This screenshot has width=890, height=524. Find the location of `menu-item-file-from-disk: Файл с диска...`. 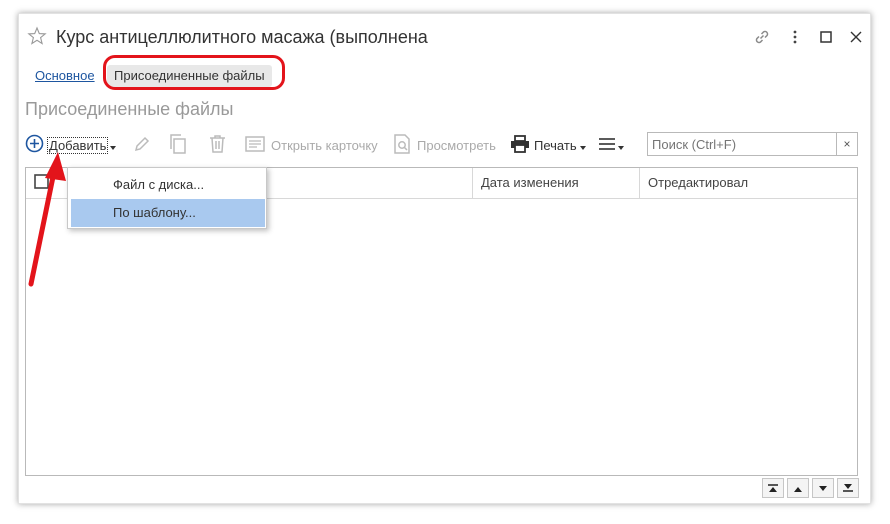

menu-item-file-from-disk: Файл с диска... is located at coordinates (168, 185).